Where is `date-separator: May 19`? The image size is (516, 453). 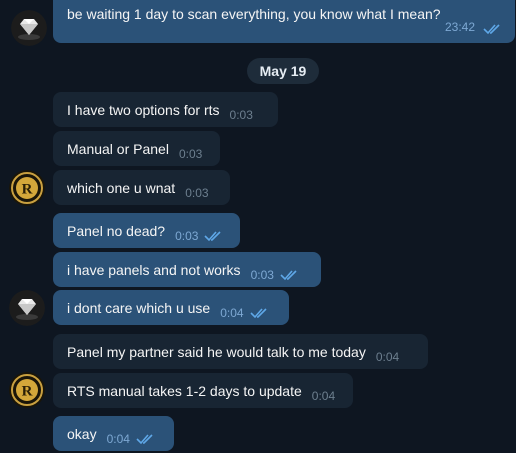 date-separator: May 19 is located at coordinates (283, 71).